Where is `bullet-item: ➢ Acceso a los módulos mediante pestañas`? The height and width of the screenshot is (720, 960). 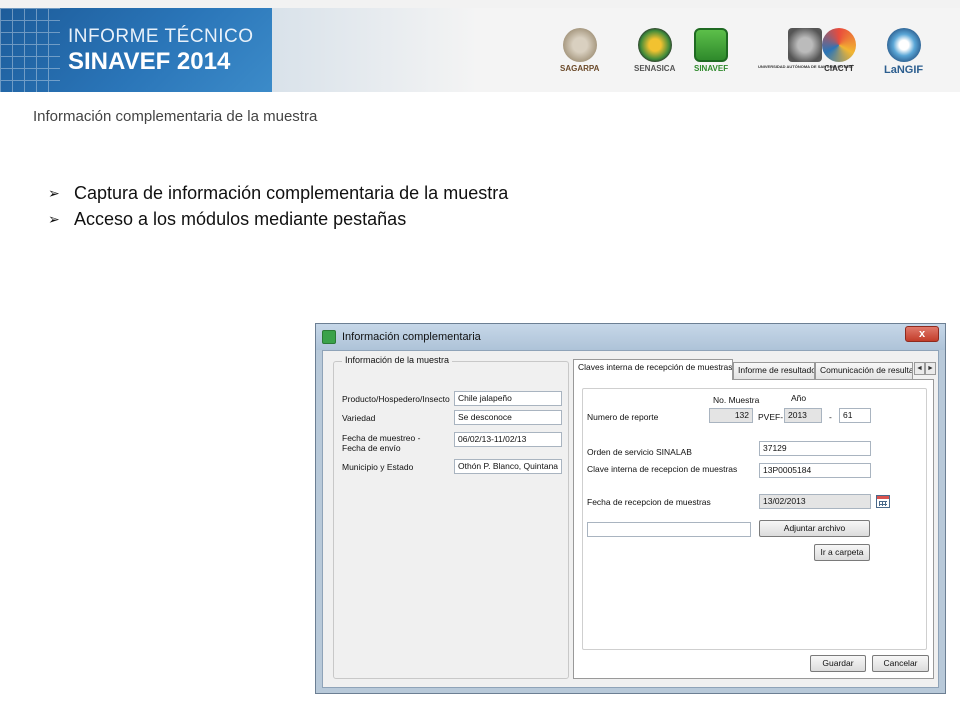 bullet-item: ➢ Acceso a los módulos mediante pestañas is located at coordinates (278, 219).